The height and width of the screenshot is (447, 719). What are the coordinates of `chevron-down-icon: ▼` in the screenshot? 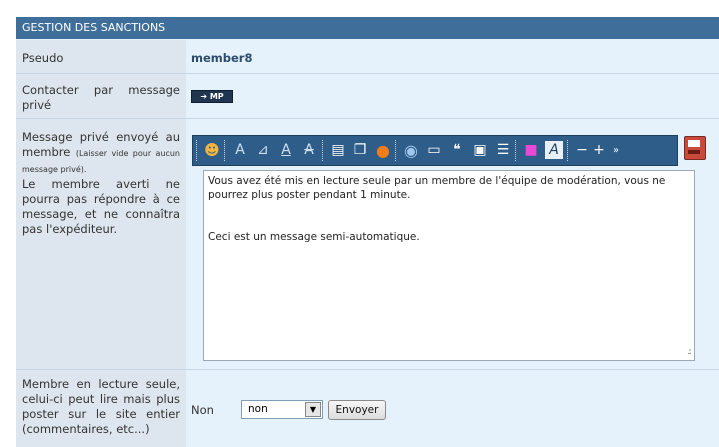 It's located at (313, 409).